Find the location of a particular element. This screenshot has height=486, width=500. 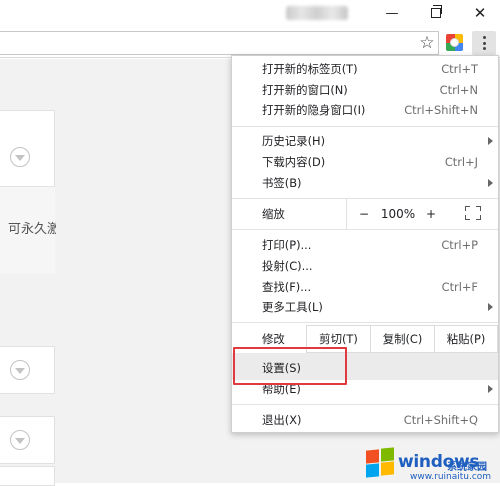

watermark-url: www.ruinaitu.com is located at coordinates (451, 477).